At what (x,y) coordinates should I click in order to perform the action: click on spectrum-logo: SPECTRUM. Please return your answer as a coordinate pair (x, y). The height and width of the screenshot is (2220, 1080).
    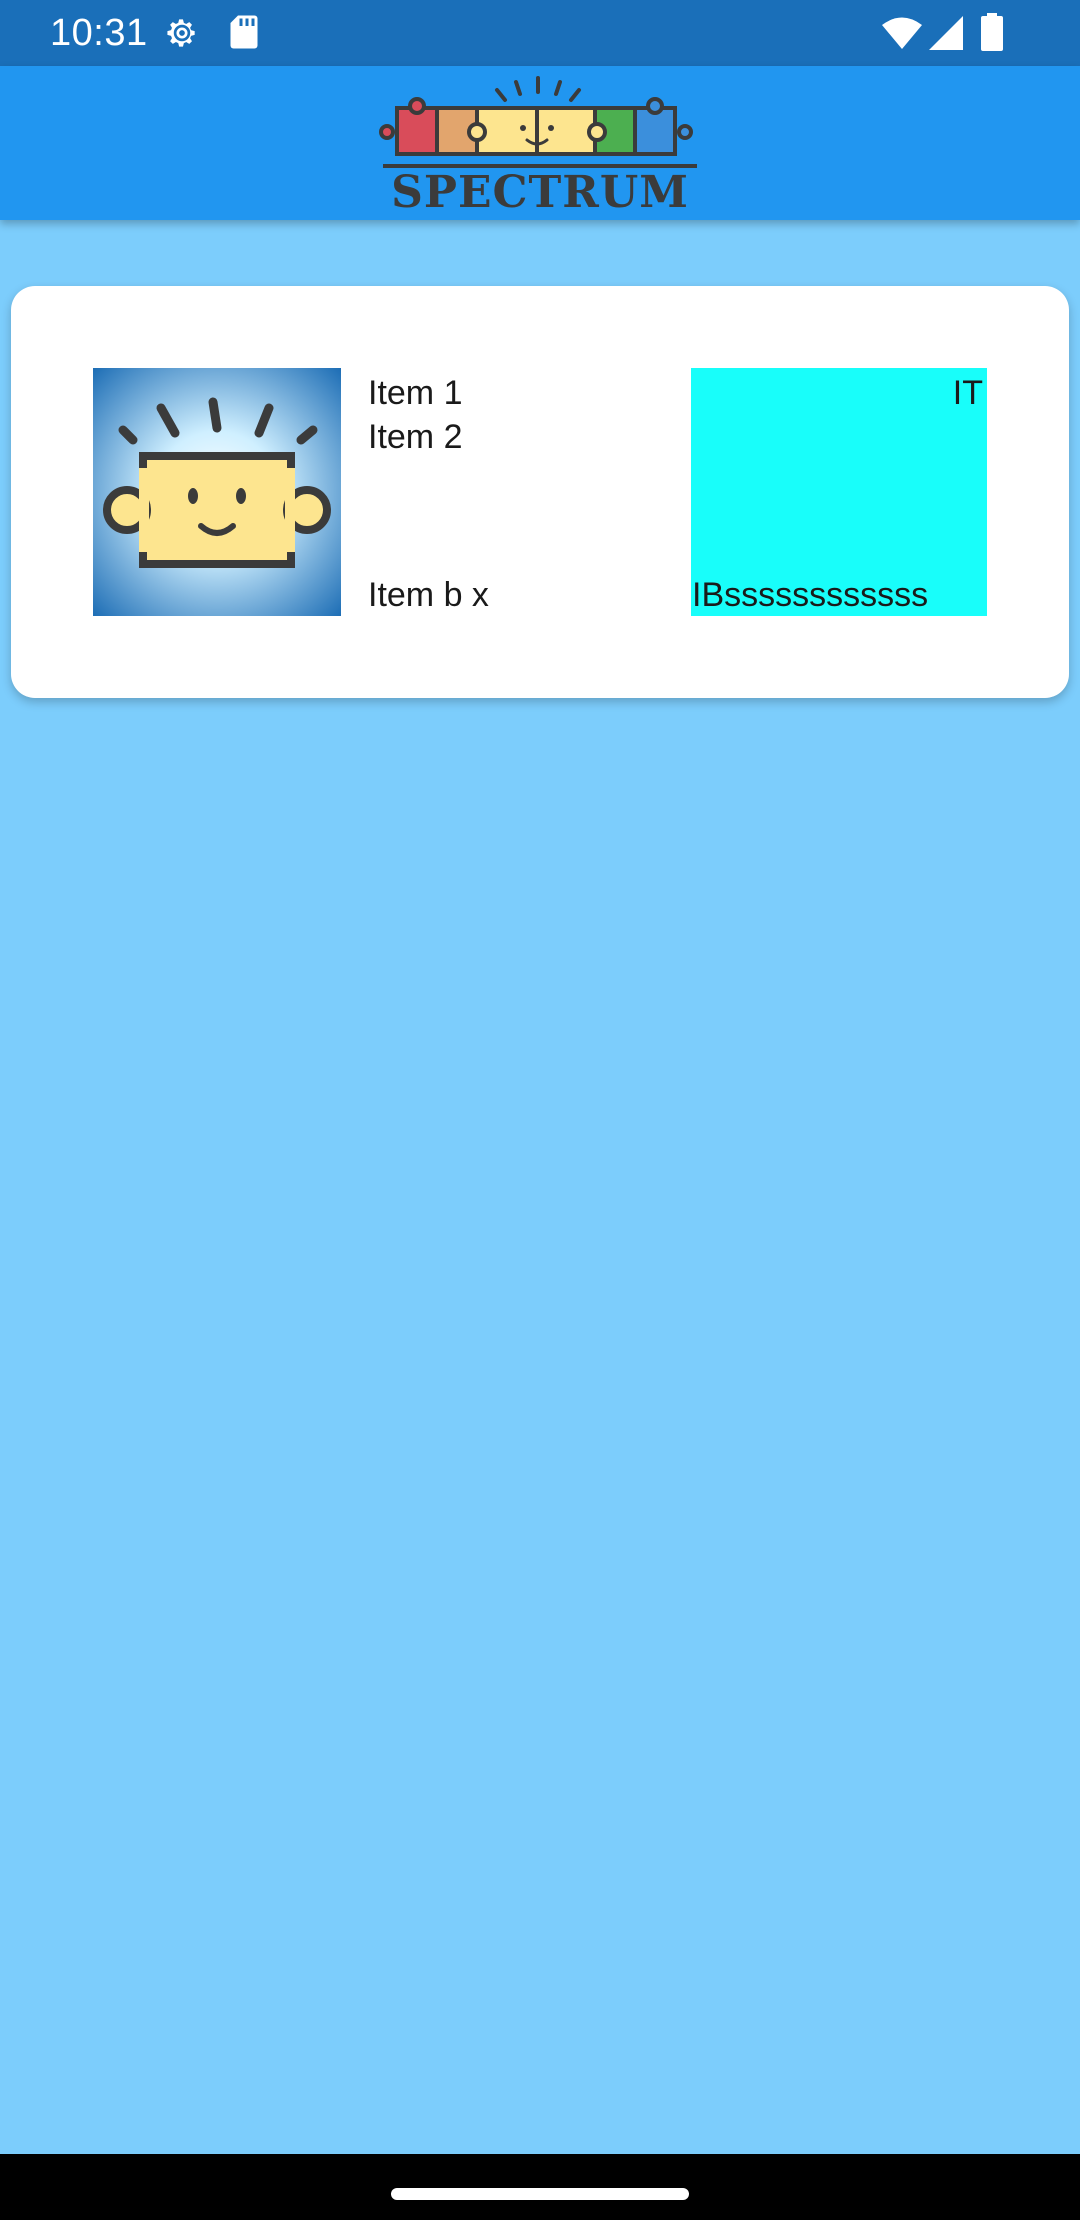
    Looking at the image, I should click on (540, 145).